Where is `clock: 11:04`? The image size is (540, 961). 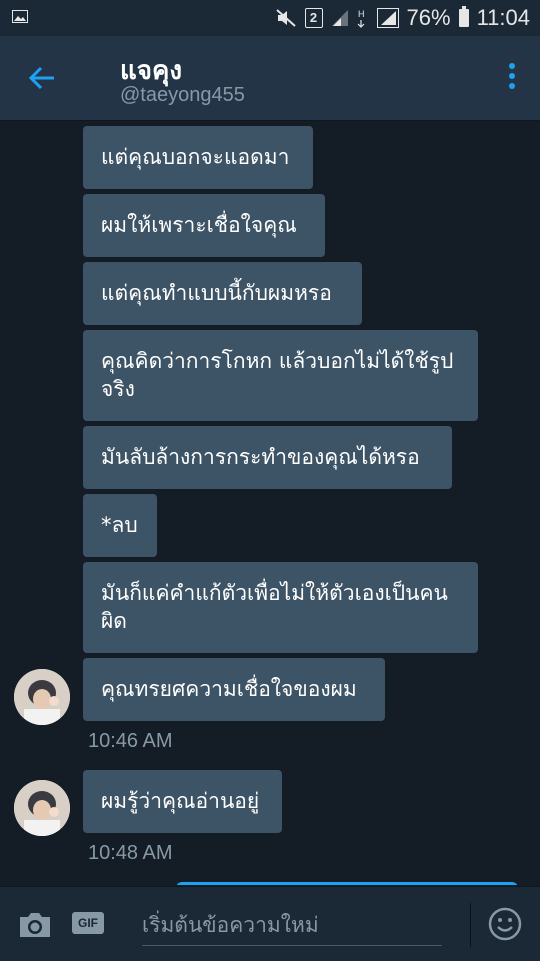 clock: 11:04 is located at coordinates (503, 17).